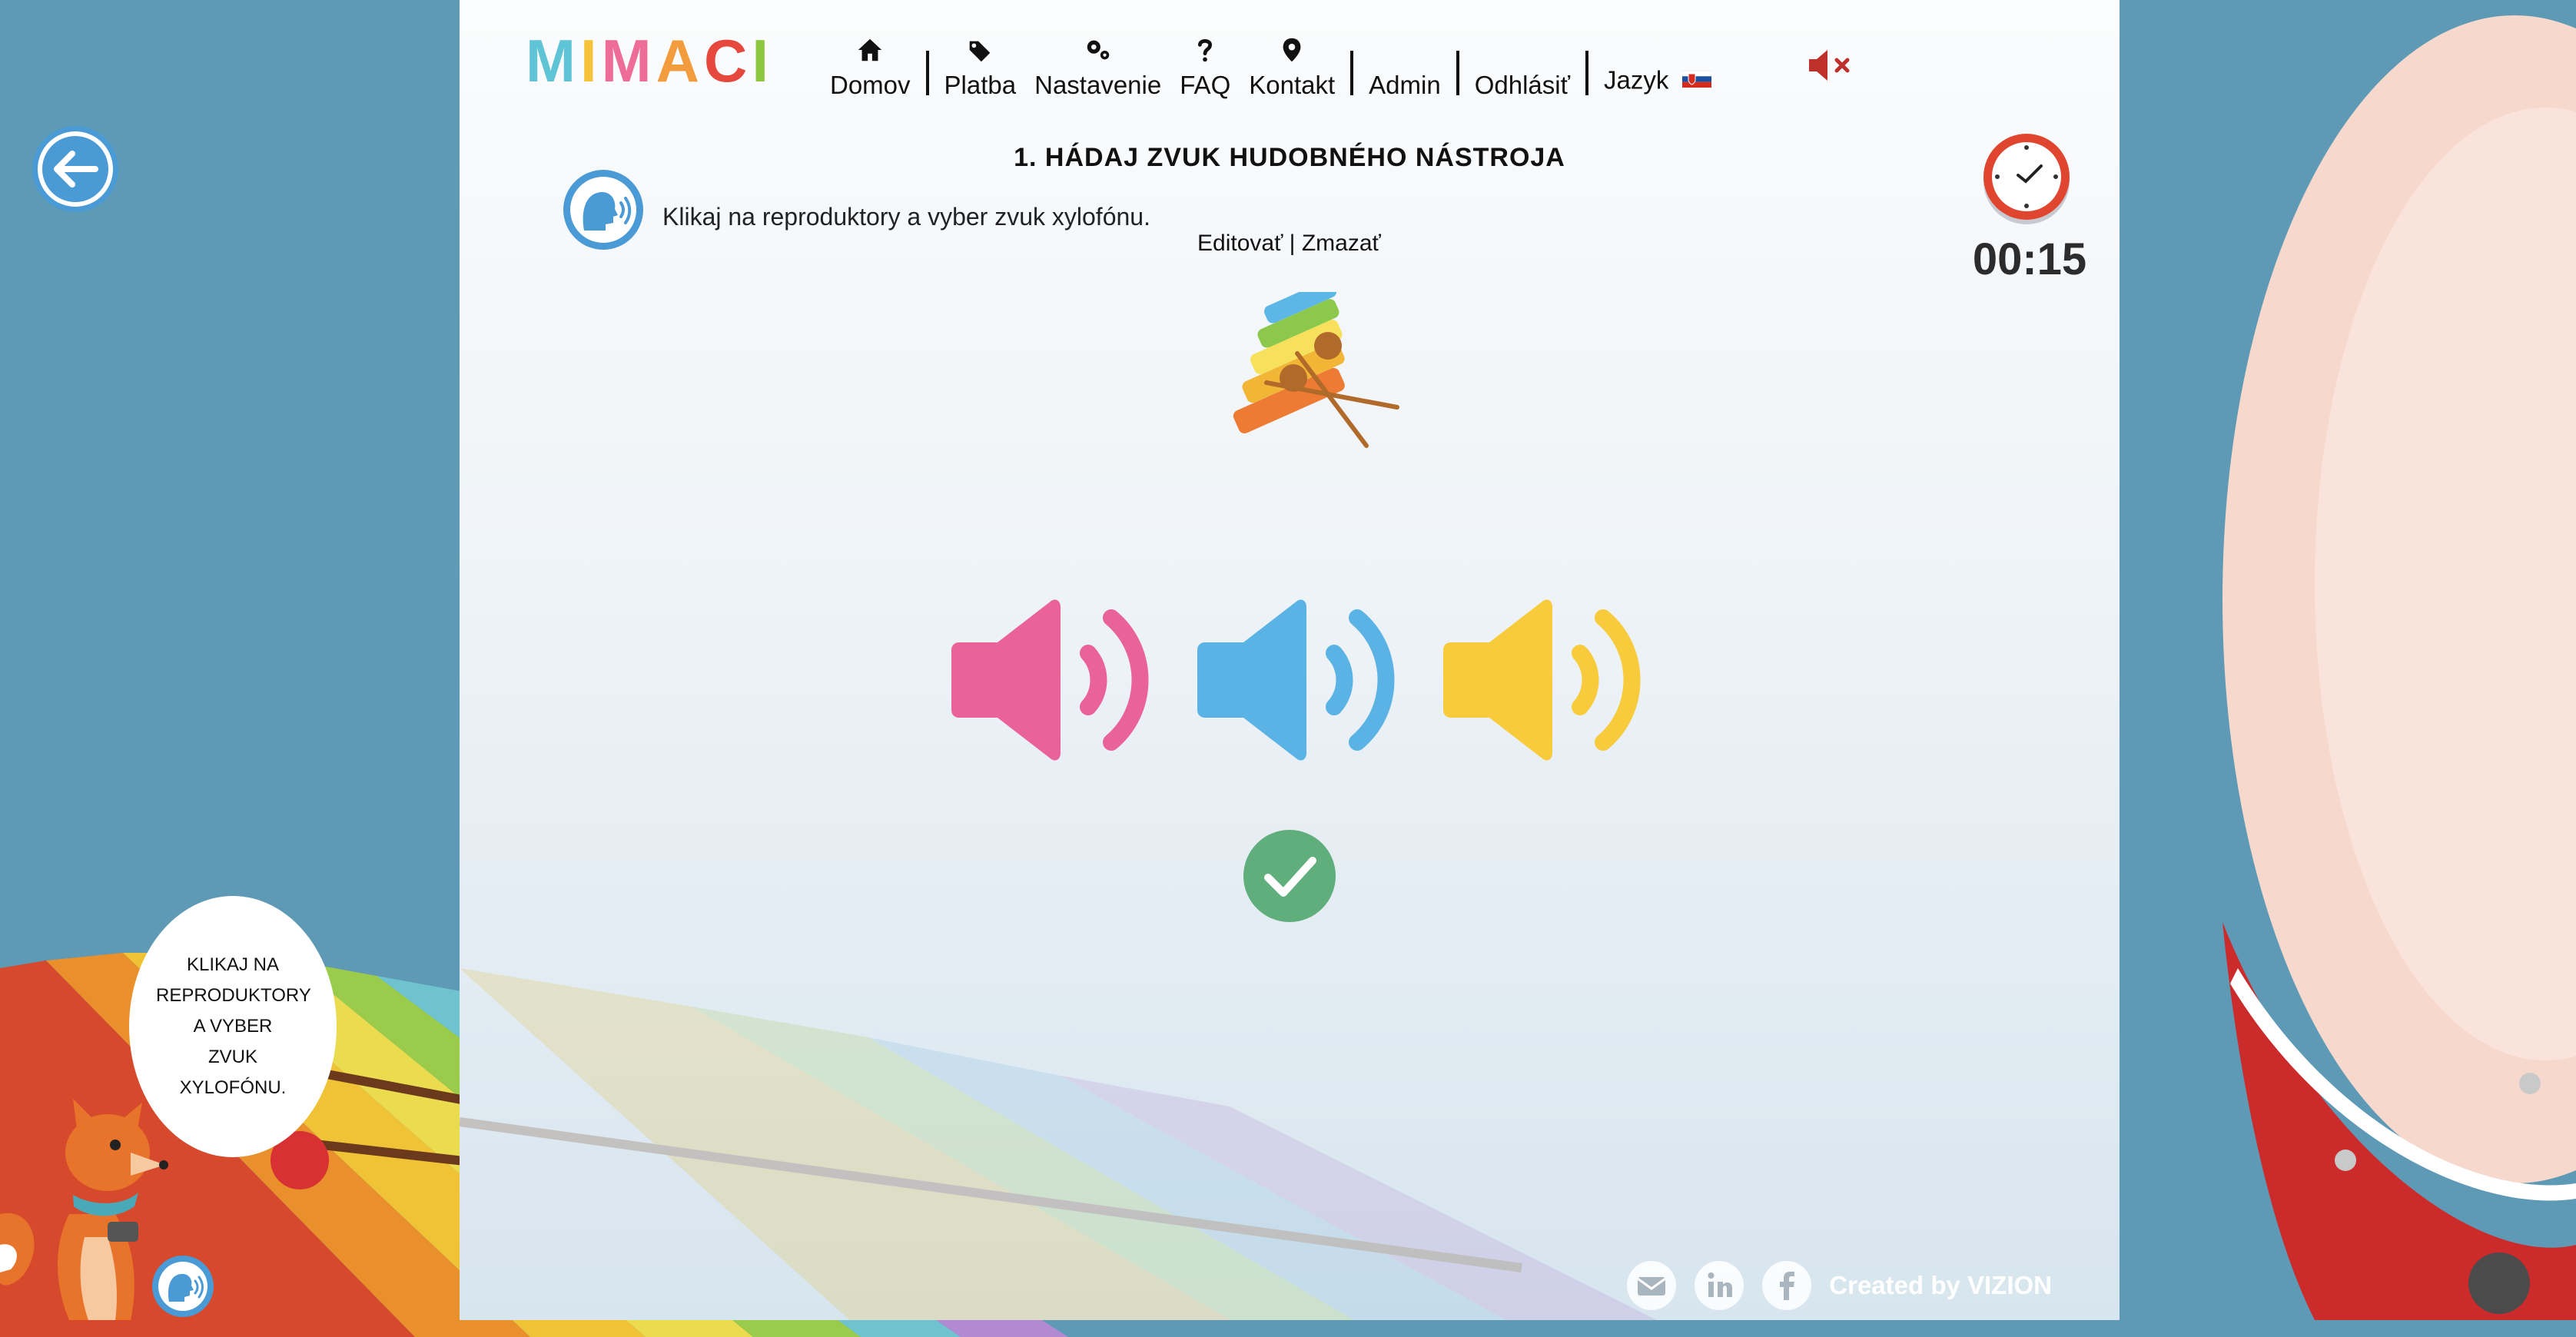 The image size is (2576, 1337). What do you see at coordinates (870, 49) in the screenshot?
I see `home-icon` at bounding box center [870, 49].